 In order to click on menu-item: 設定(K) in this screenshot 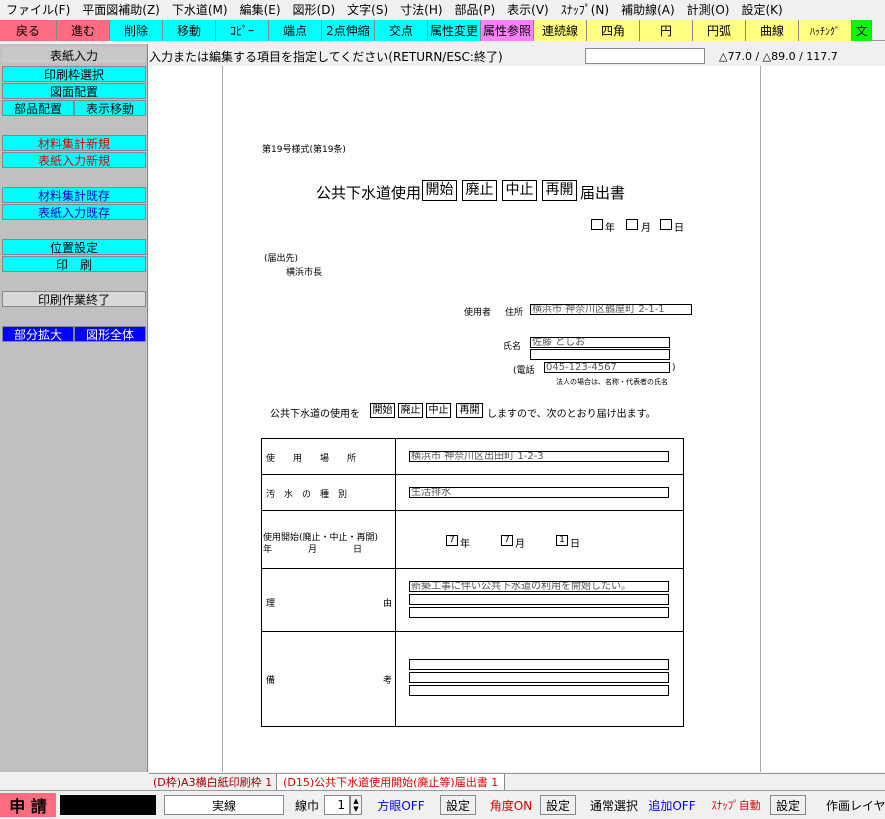, I will do `click(761, 10)`.